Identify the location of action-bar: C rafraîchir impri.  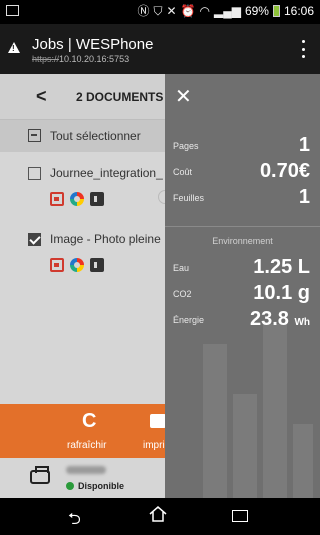
(85, 431).